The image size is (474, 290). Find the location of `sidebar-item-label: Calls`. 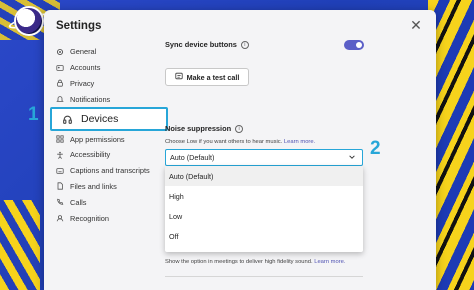

sidebar-item-label: Calls is located at coordinates (78, 202).